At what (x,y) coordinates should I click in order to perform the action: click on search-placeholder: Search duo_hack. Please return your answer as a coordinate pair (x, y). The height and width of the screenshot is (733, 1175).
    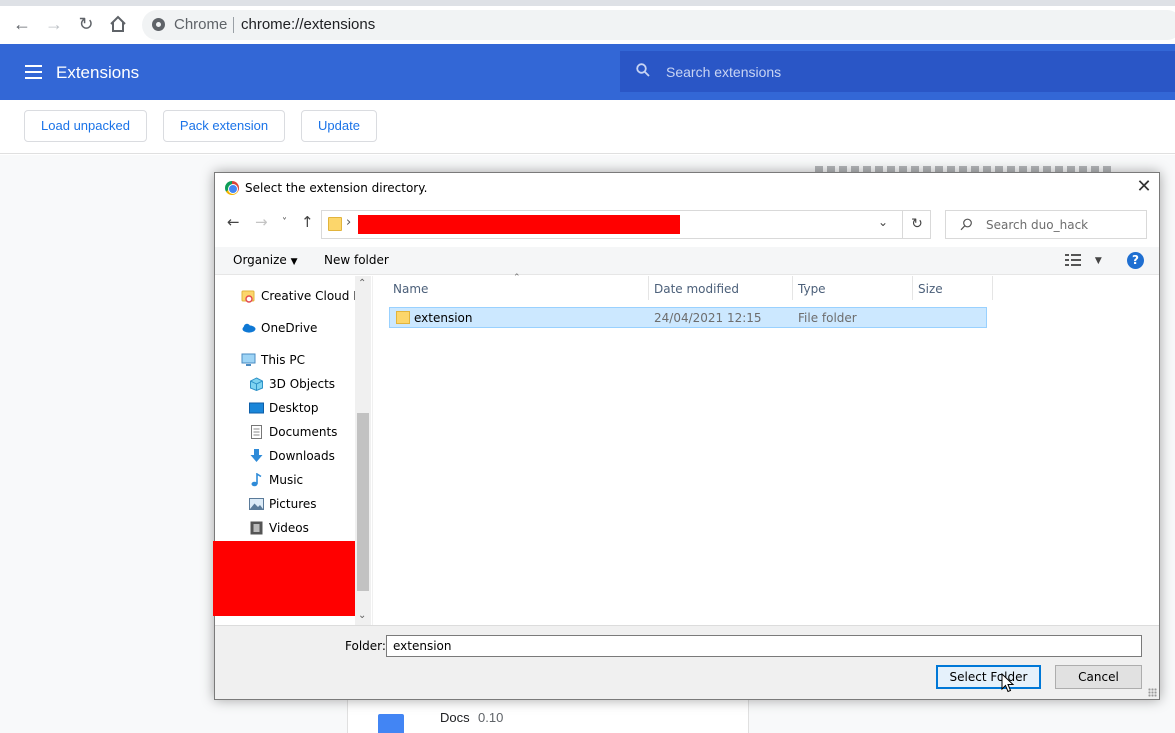
    Looking at the image, I should click on (1037, 225).